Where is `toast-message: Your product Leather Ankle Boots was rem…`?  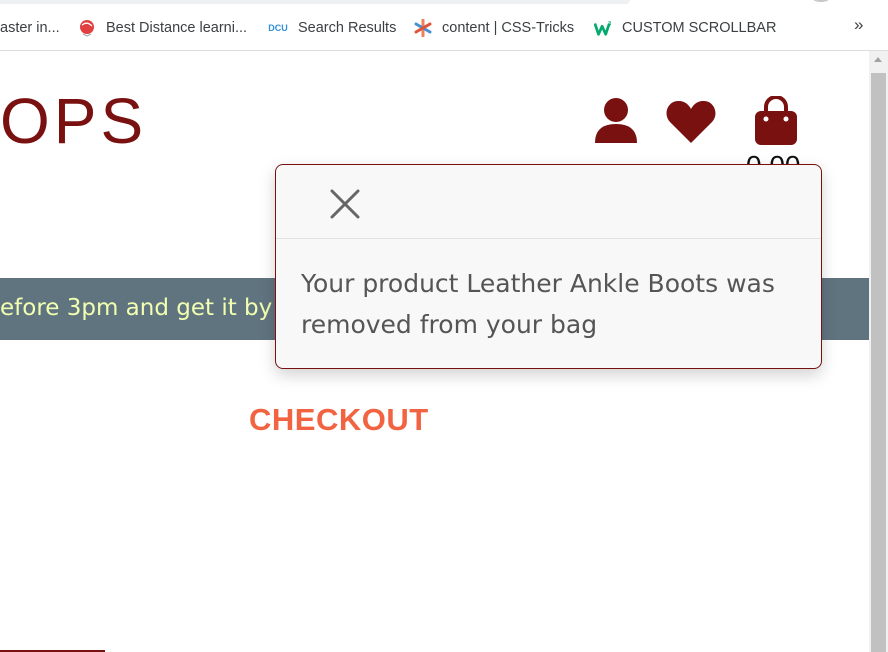
toast-message: Your product Leather Ankle Boots was rem… is located at coordinates (538, 304).